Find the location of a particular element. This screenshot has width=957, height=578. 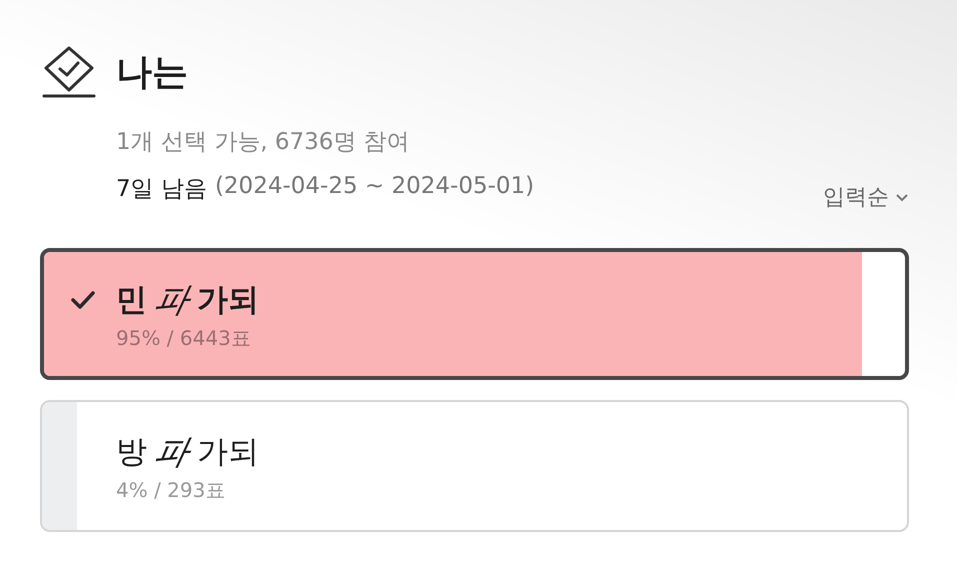

vote-result: 95% / 6443표 is located at coordinates (184, 338).